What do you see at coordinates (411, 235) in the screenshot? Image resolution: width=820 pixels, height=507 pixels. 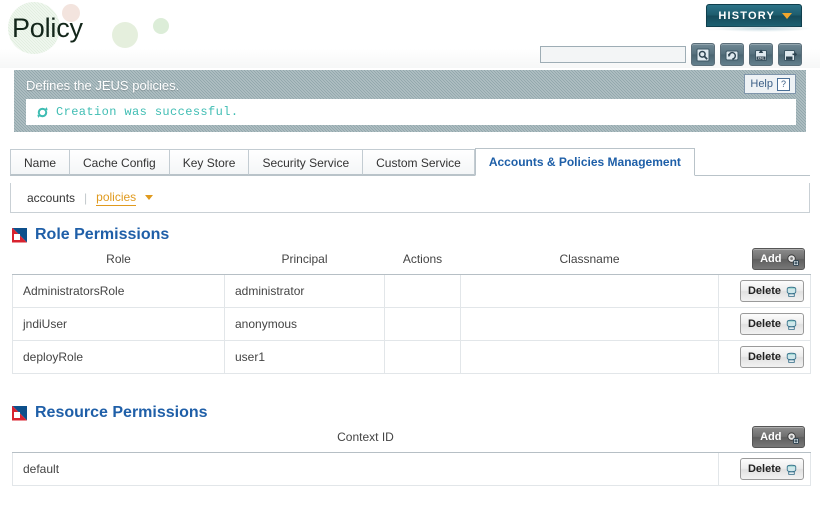 I see `section-title-role-permissions: Role Permissions` at bounding box center [411, 235].